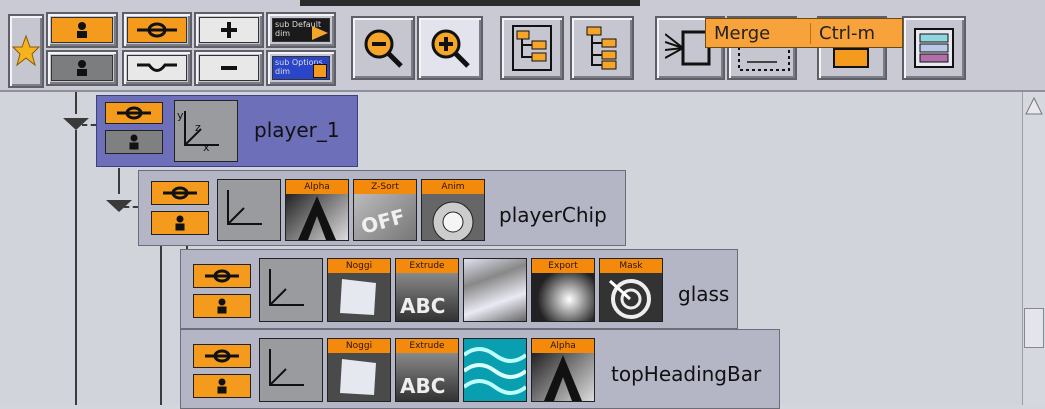 This screenshot has height=409, width=1045. I want to click on transform-tile: yzx, so click(206, 131).